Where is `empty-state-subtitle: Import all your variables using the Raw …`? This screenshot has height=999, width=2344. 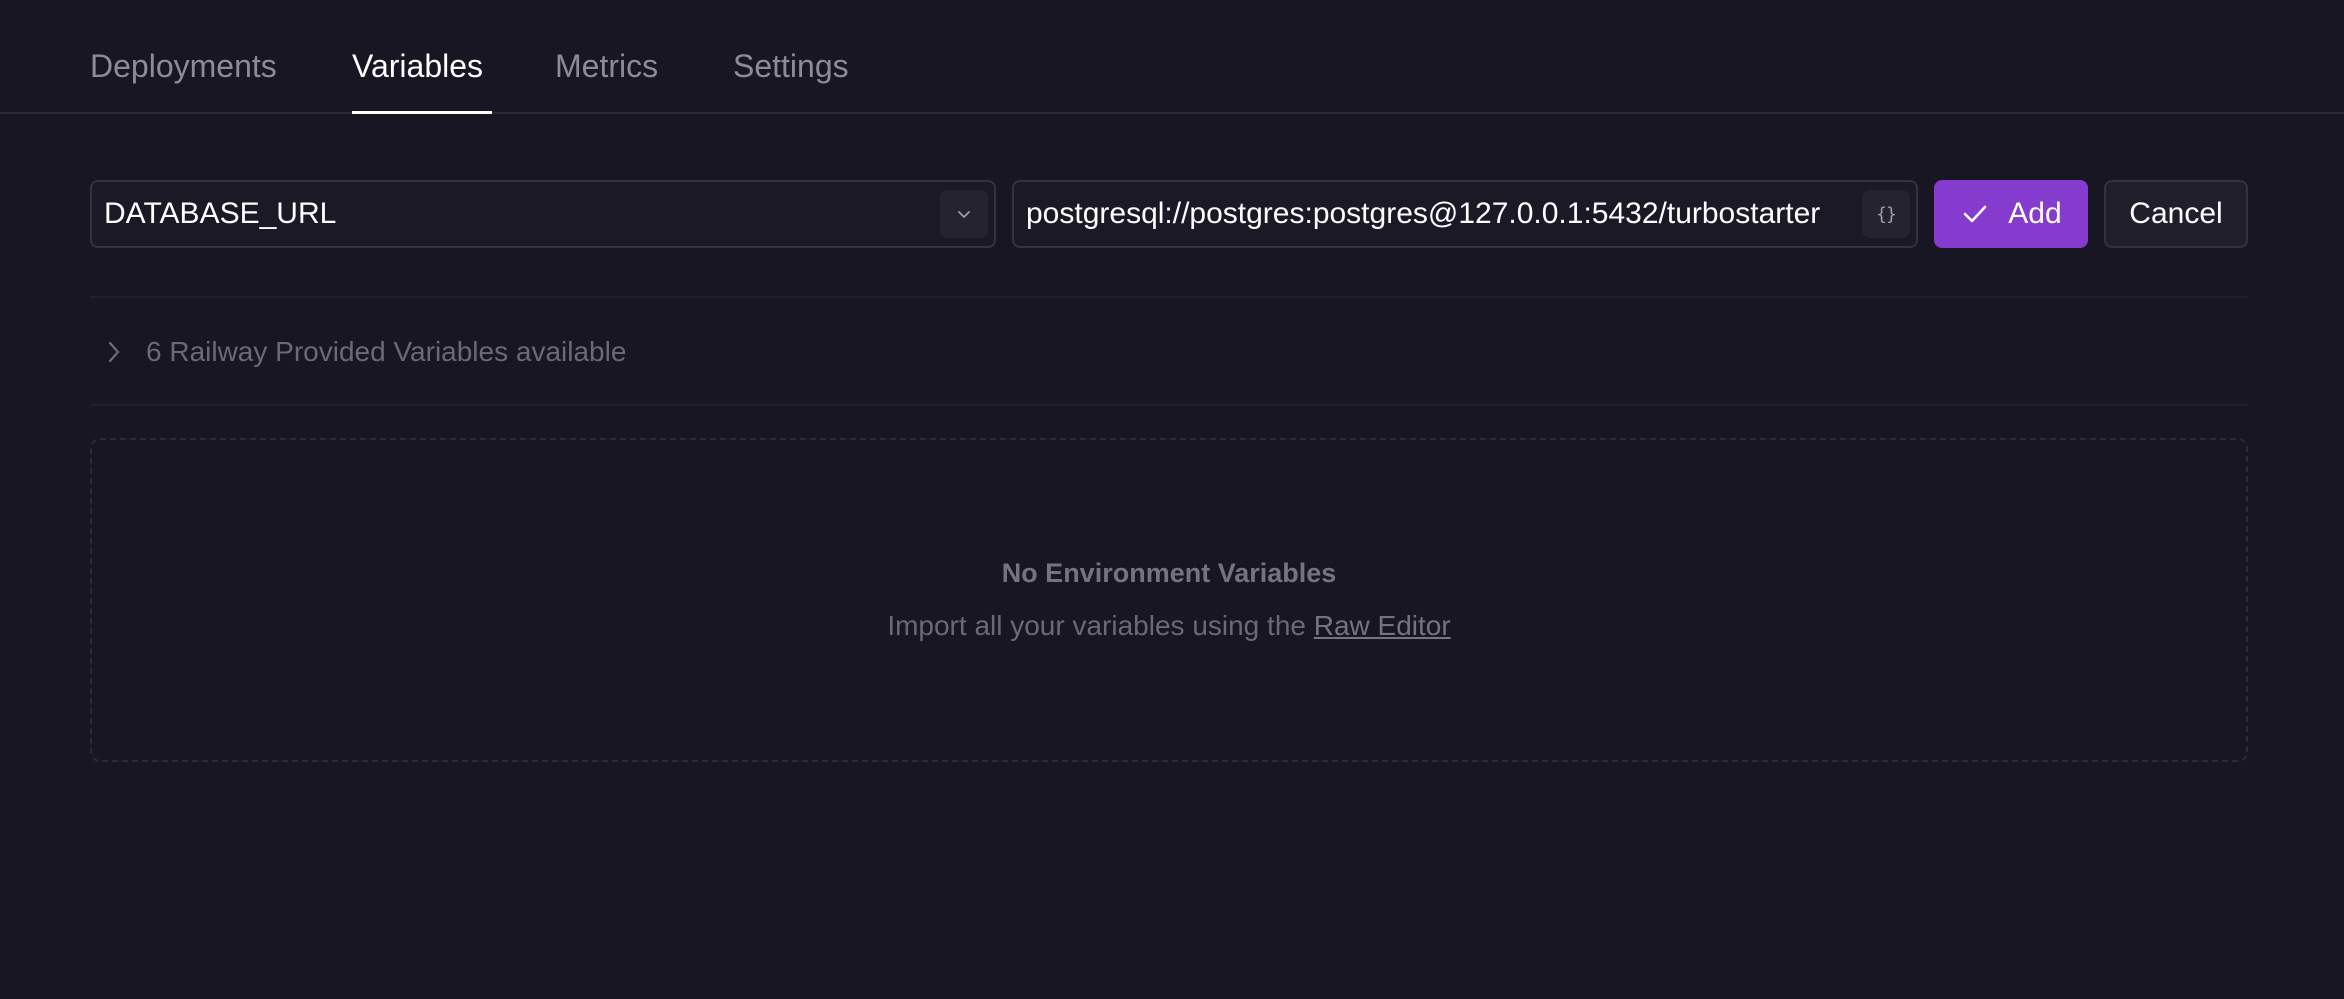
empty-state-subtitle: Import all your variables using the Raw … is located at coordinates (1169, 626).